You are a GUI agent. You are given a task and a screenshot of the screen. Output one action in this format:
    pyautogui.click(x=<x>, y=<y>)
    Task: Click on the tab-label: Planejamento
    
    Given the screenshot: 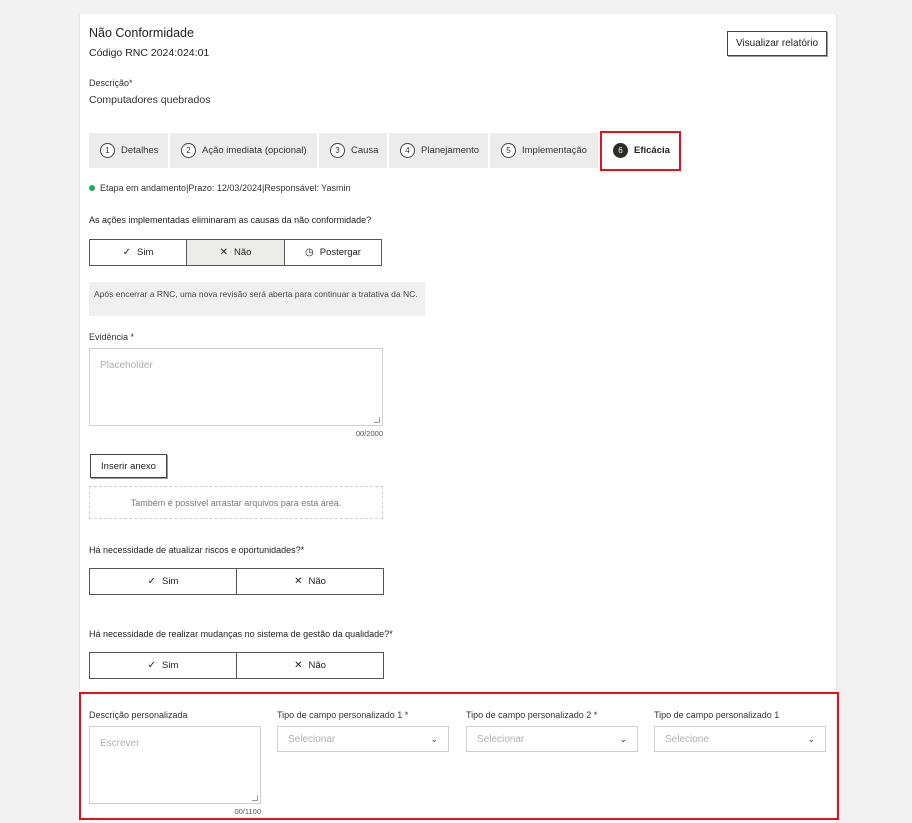 What is the action you would take?
    pyautogui.click(x=450, y=150)
    